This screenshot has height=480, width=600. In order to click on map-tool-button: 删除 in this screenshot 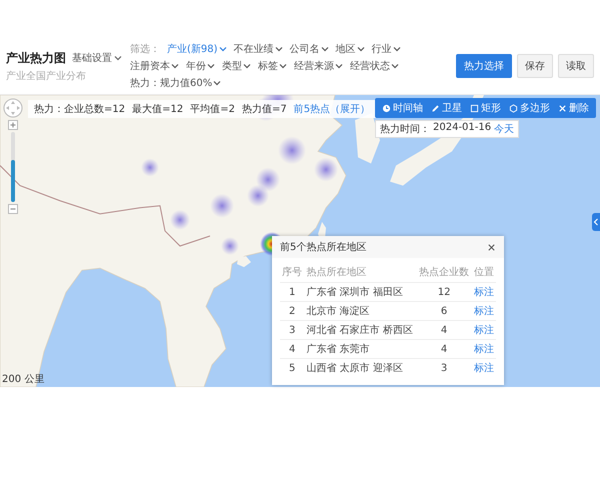, I will do `click(573, 108)`.